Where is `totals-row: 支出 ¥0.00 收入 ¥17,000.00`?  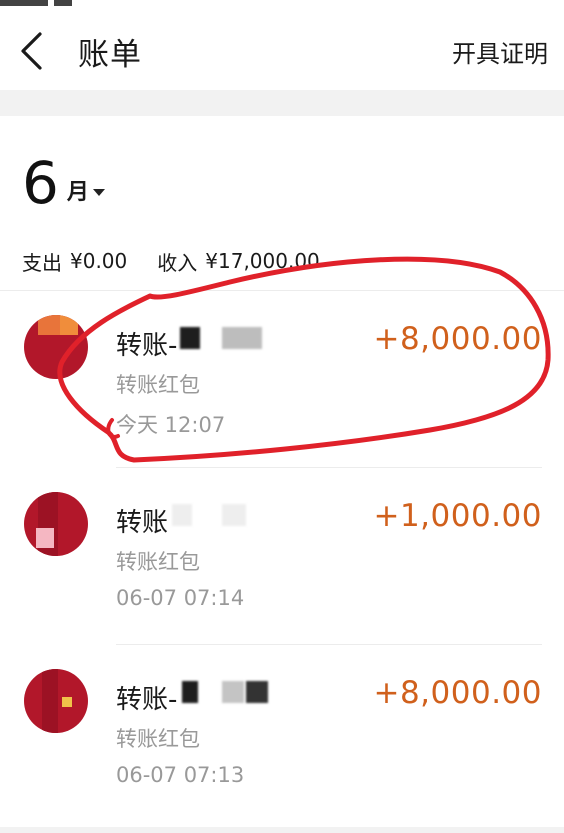
totals-row: 支出 ¥0.00 收入 ¥17,000.00 is located at coordinates (282, 261).